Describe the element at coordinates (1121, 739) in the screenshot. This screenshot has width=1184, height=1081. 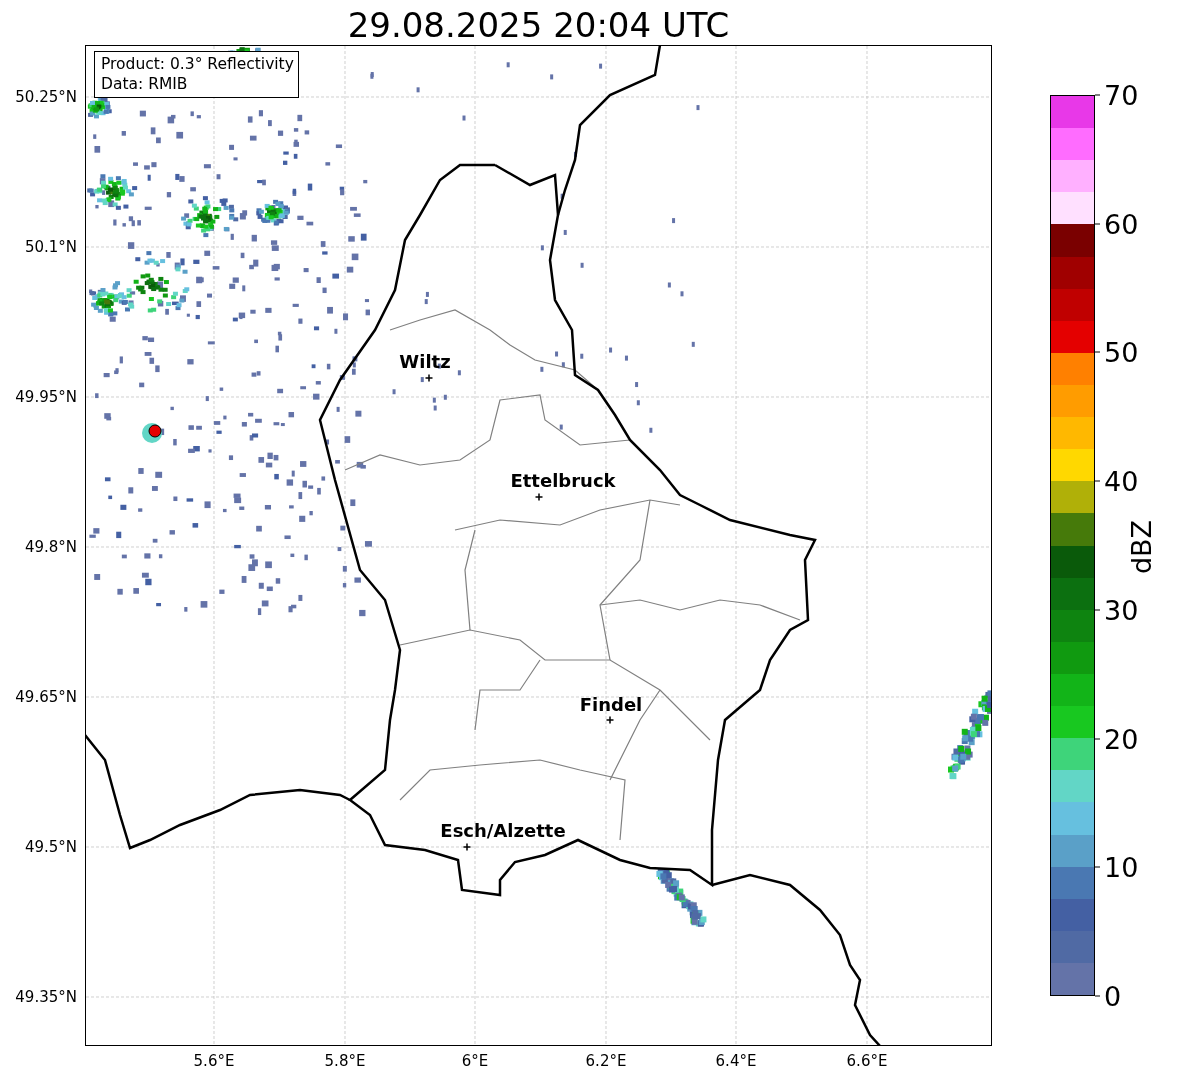
I see `colorbar-tick-label: 20` at that location.